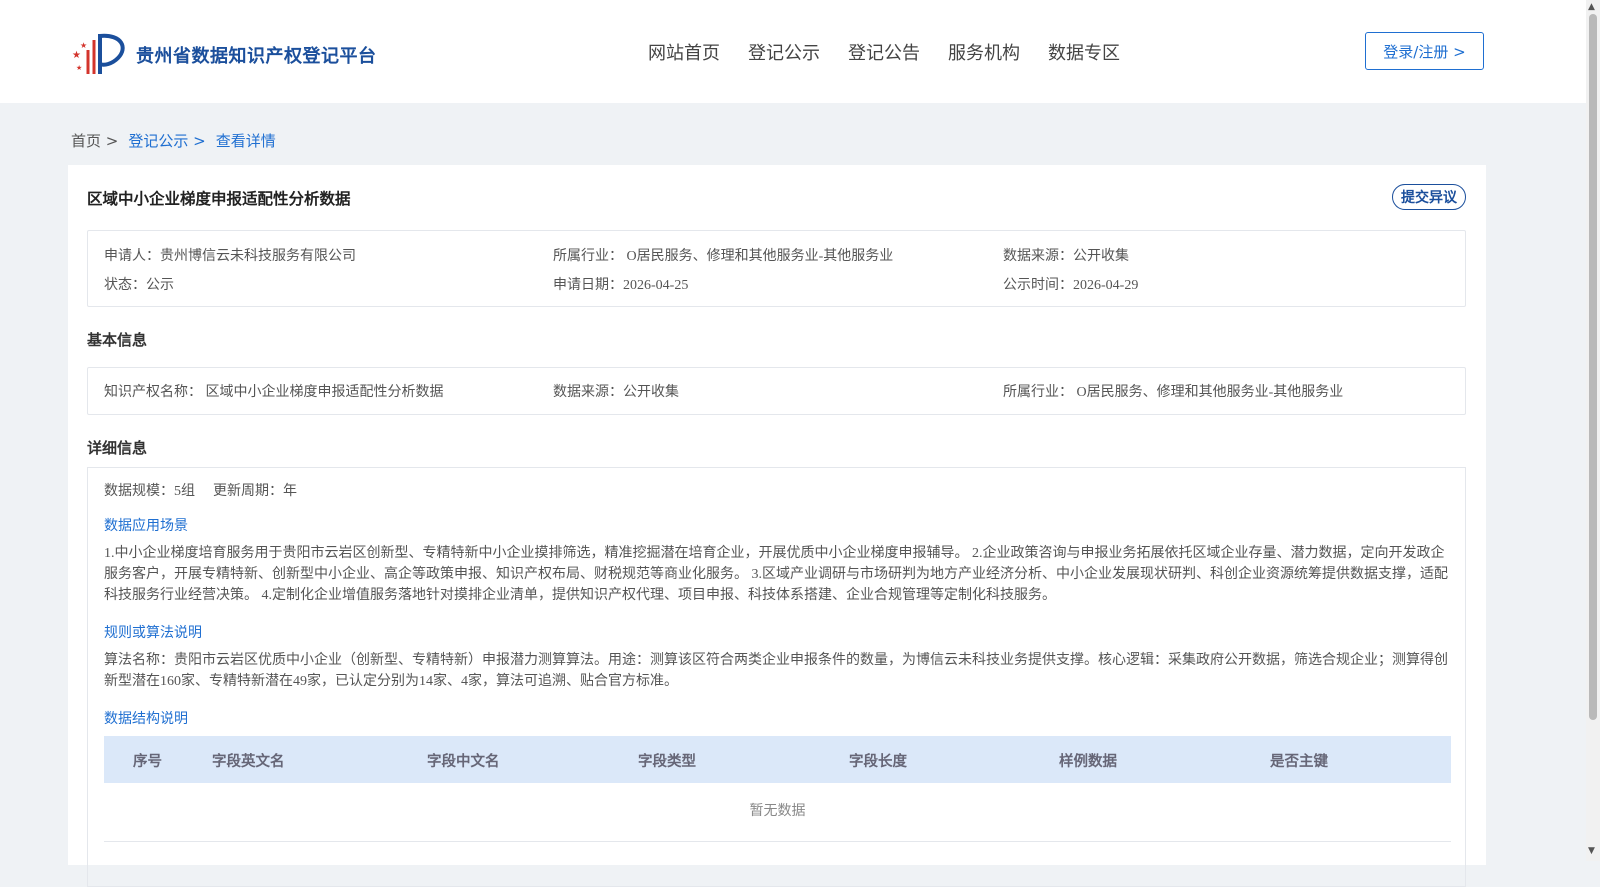 This screenshot has height=887, width=1600. I want to click on nav-data-zone: 数据专区, so click(1084, 52).